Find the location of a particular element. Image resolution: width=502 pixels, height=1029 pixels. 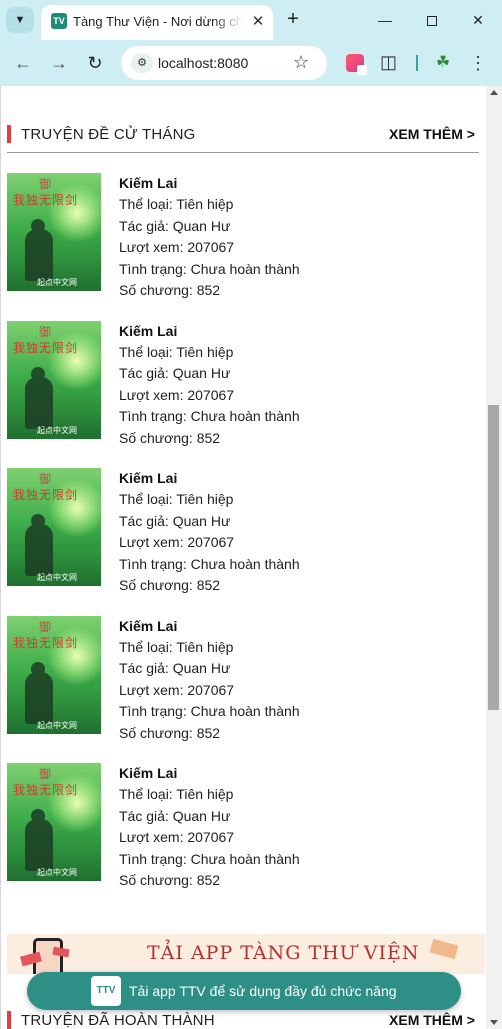

section-accent-bar is located at coordinates (9, 134).